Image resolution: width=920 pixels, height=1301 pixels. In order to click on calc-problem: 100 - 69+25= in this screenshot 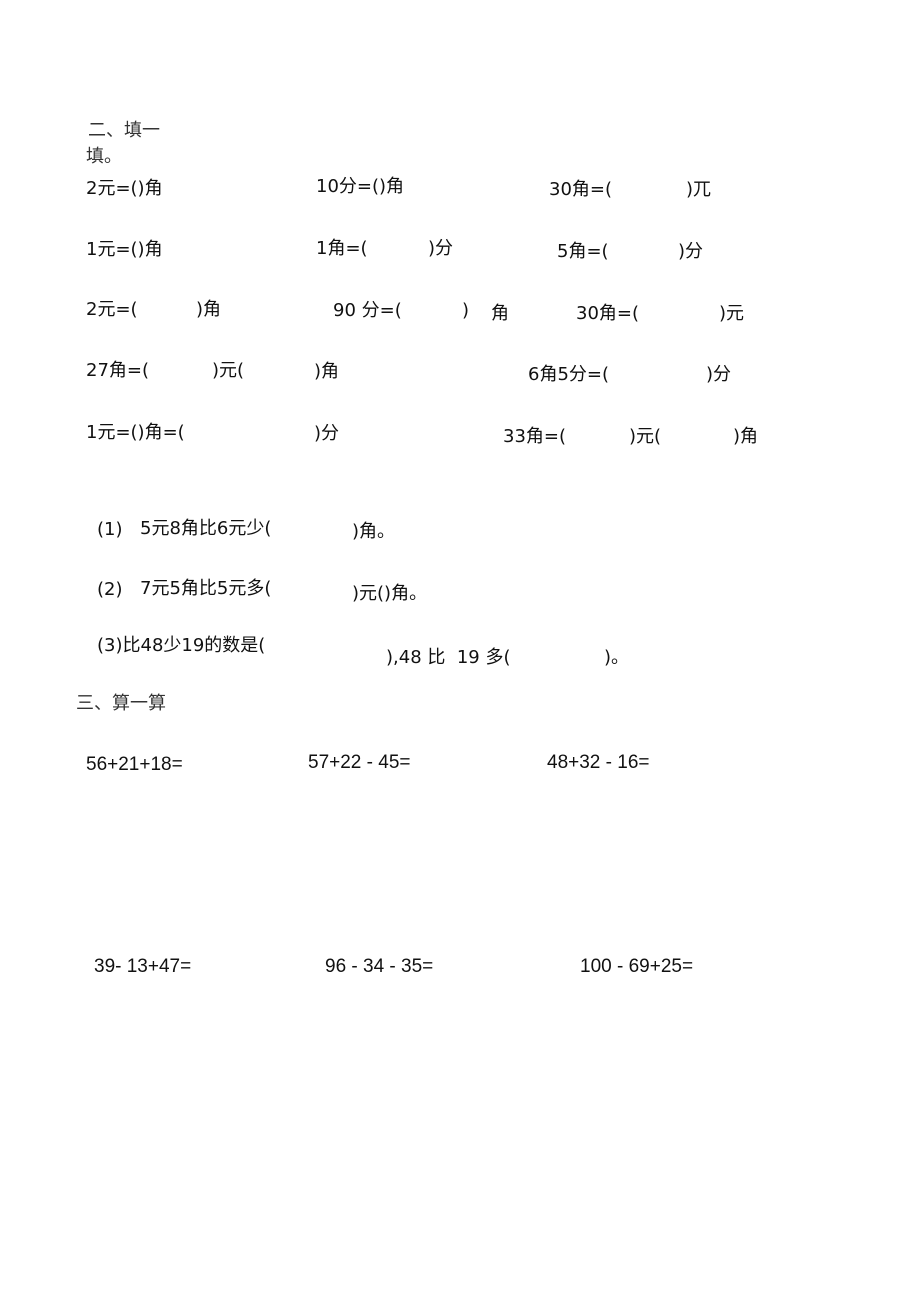, I will do `click(637, 966)`.